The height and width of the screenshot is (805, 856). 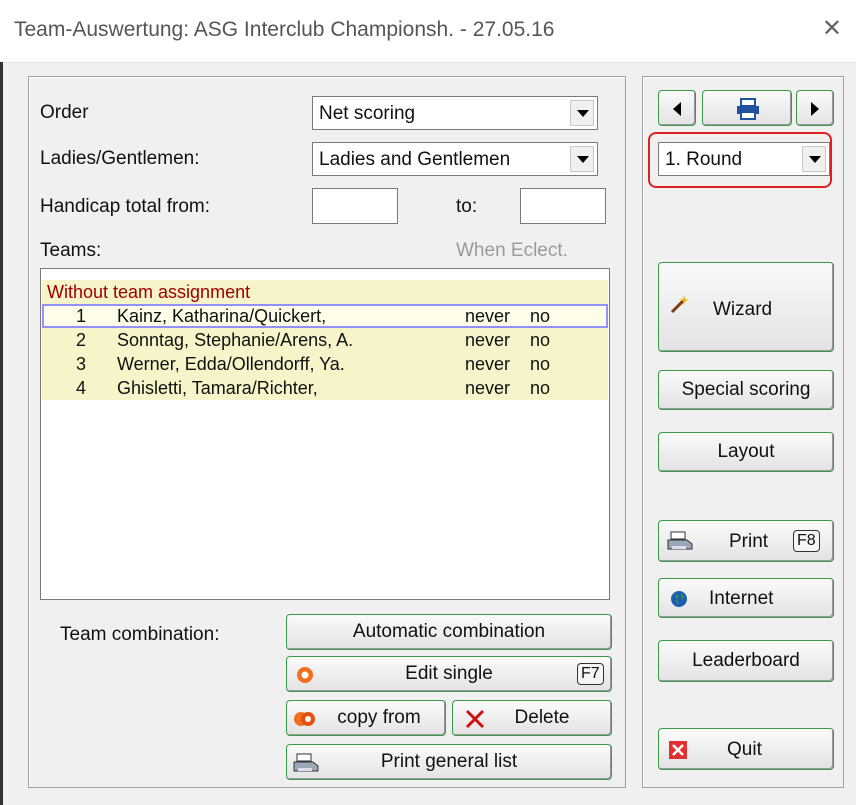 I want to click on team-name: Werner, Edda/Ollendorff, Ya., so click(x=231, y=364).